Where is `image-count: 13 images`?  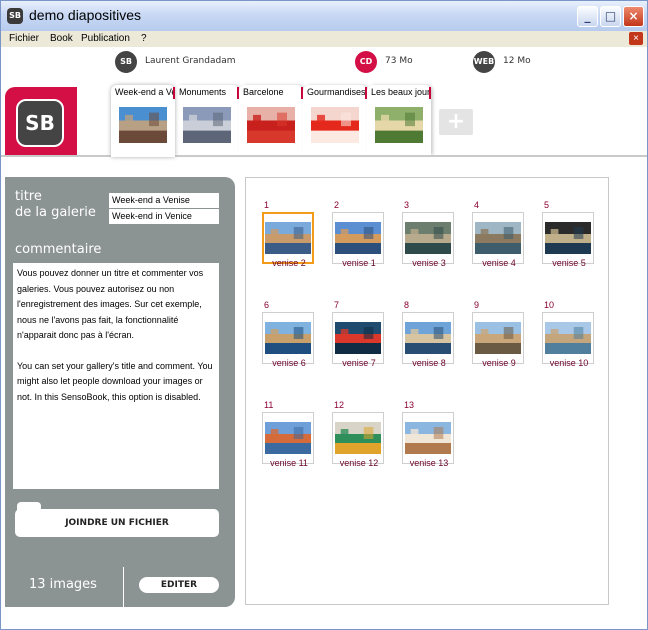
image-count: 13 images is located at coordinates (63, 584).